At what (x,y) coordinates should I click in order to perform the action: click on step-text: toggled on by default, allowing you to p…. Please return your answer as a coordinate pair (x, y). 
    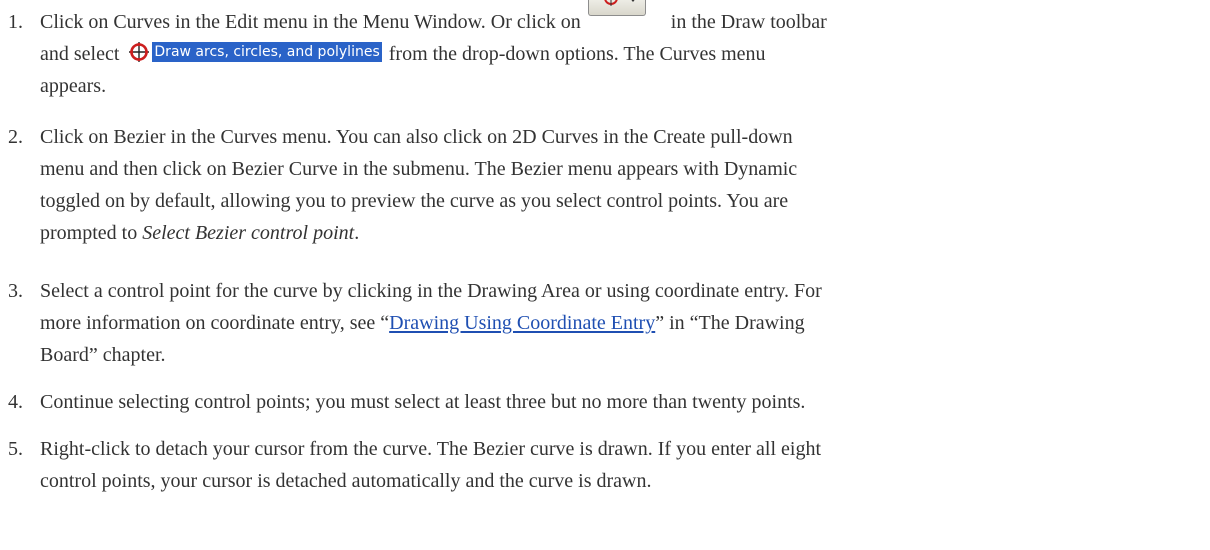
    Looking at the image, I should click on (414, 201).